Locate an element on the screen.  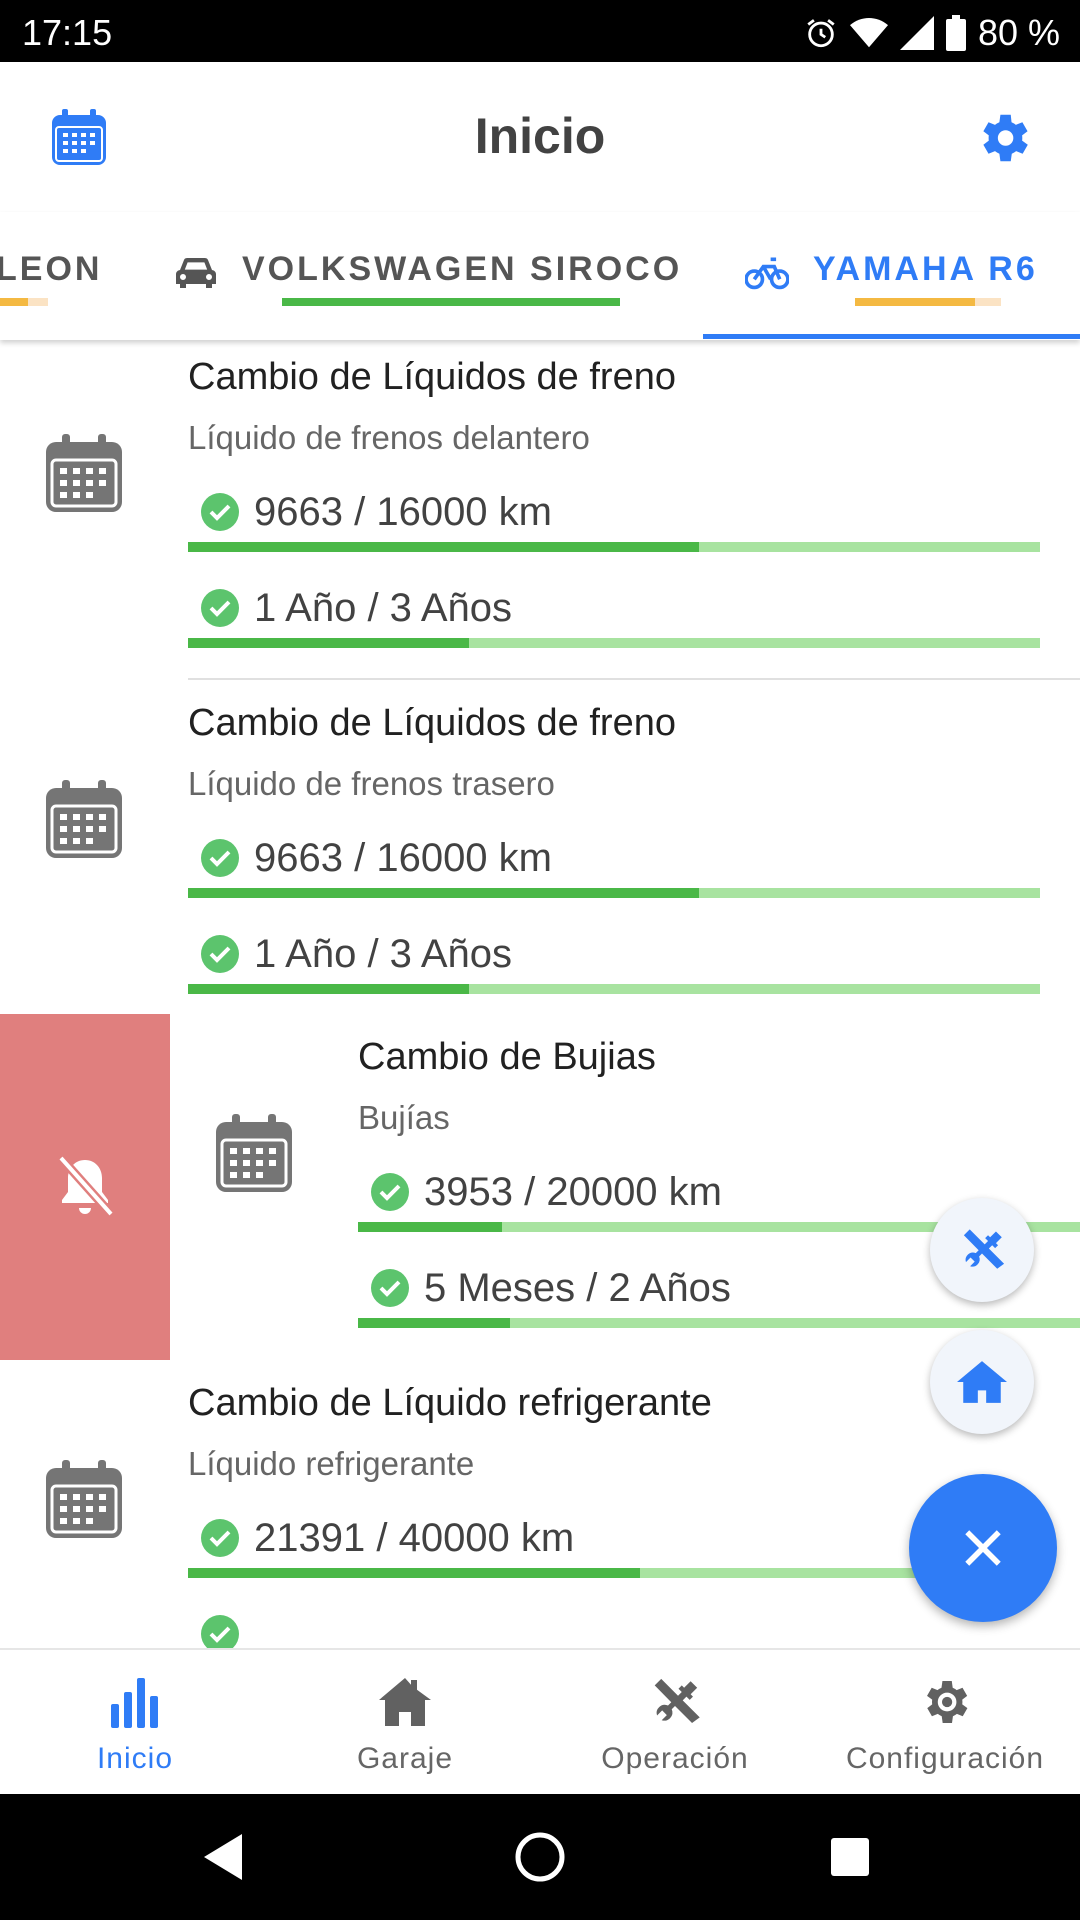
status-time: 17:15 is located at coordinates (67, 32).